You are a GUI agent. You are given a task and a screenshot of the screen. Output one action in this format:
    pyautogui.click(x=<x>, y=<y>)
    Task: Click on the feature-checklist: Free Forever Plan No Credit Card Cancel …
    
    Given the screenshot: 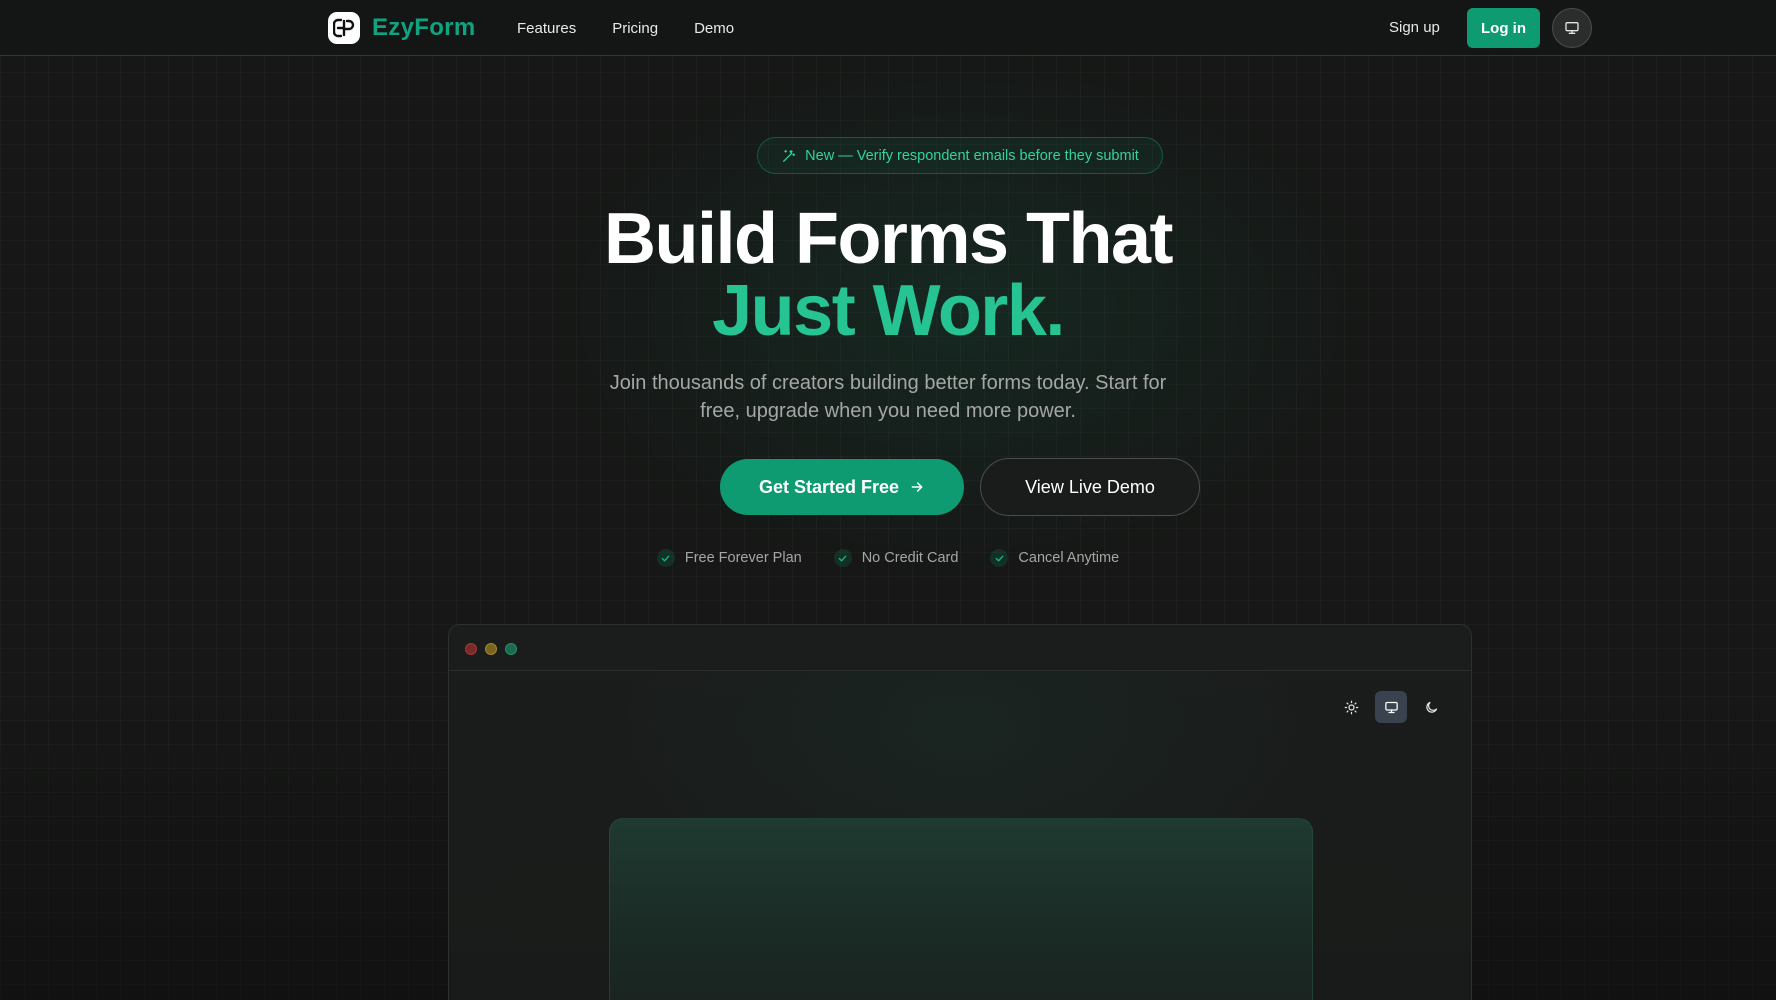 What is the action you would take?
    pyautogui.click(x=888, y=558)
    